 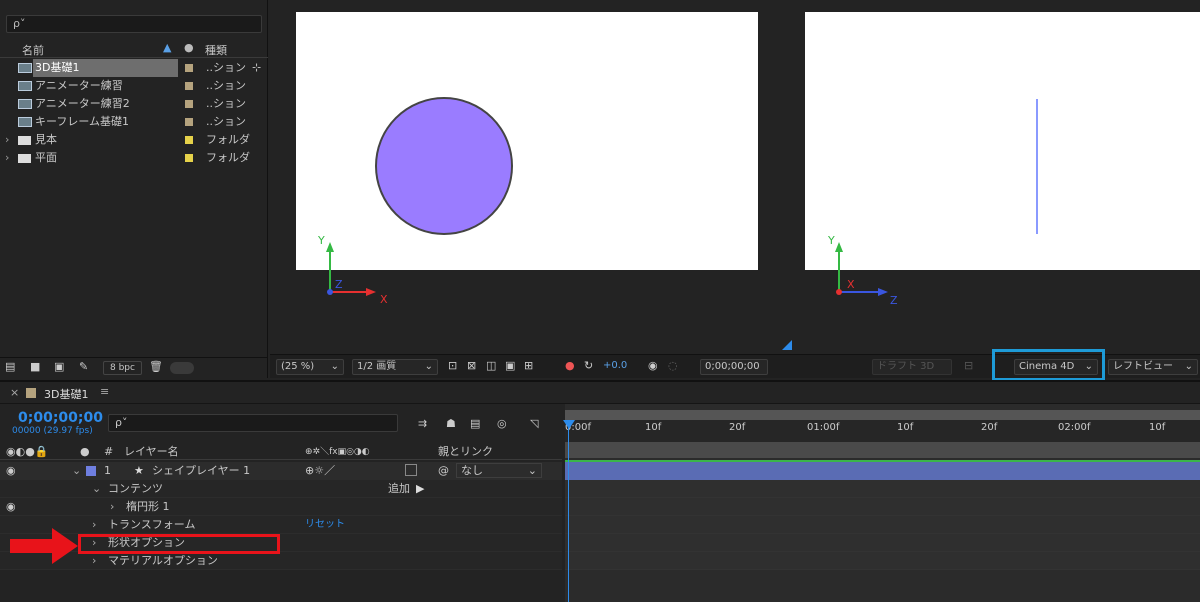 What do you see at coordinates (60, 418) in the screenshot?
I see `current-time-display: 0;00;00;00` at bounding box center [60, 418].